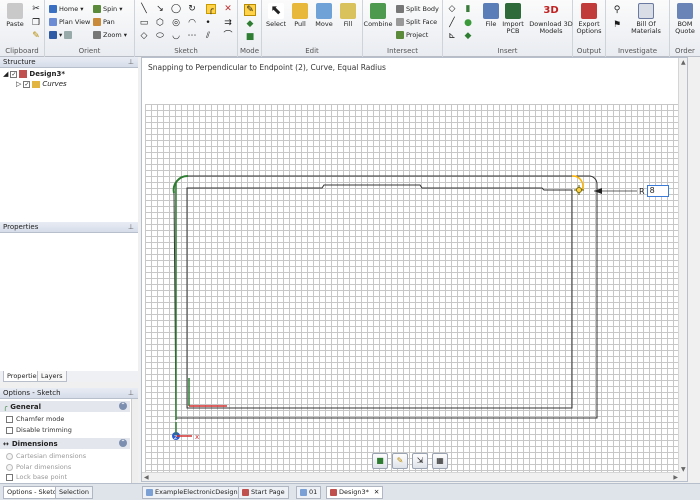  Describe the element at coordinates (468, 36) in the screenshot. I see `shell-icon: ◆` at that location.